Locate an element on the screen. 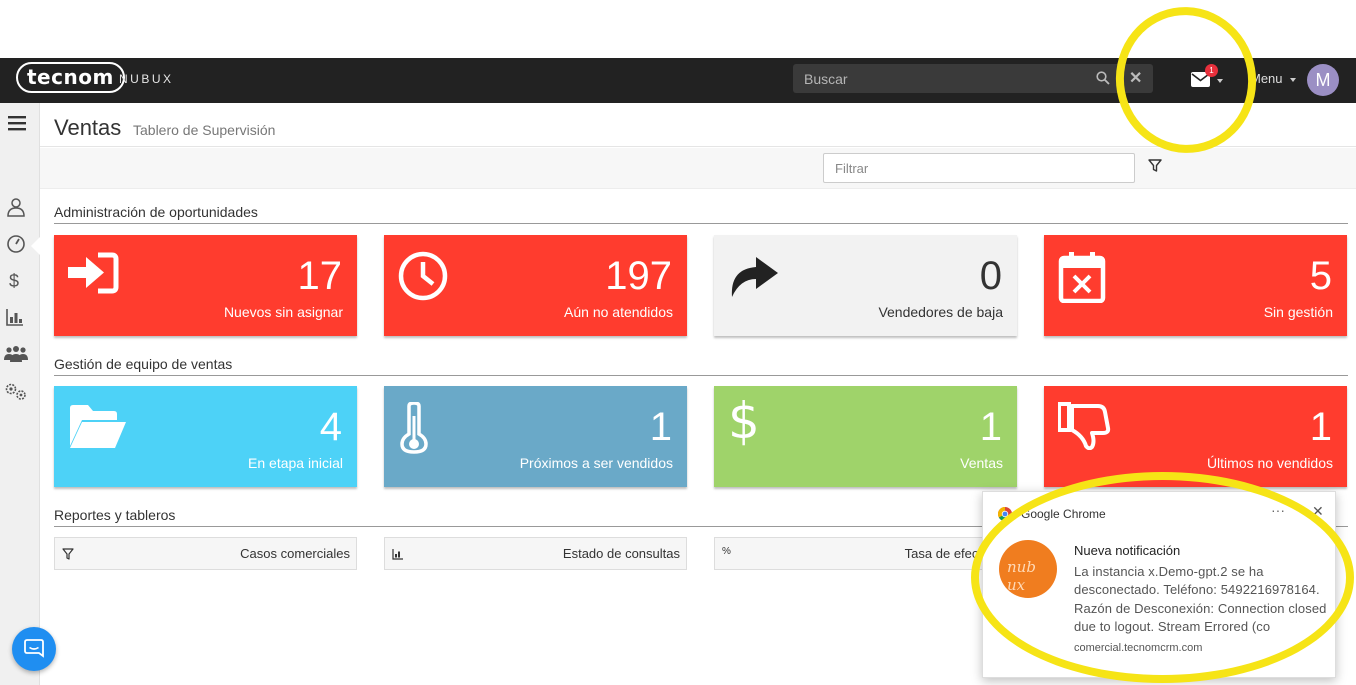  section-title-team: Gestión de equipo de ventas is located at coordinates (701, 366).